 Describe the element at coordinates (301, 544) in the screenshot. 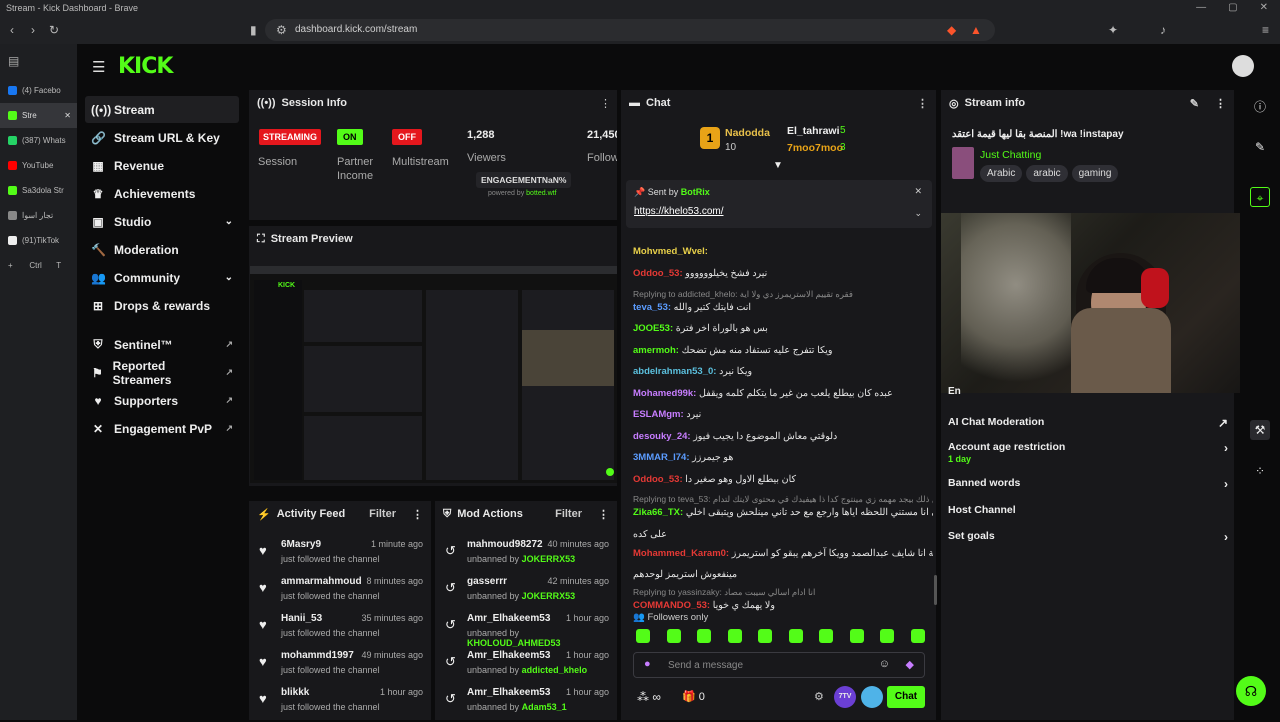

I see `follower-name: 6Masry9` at that location.